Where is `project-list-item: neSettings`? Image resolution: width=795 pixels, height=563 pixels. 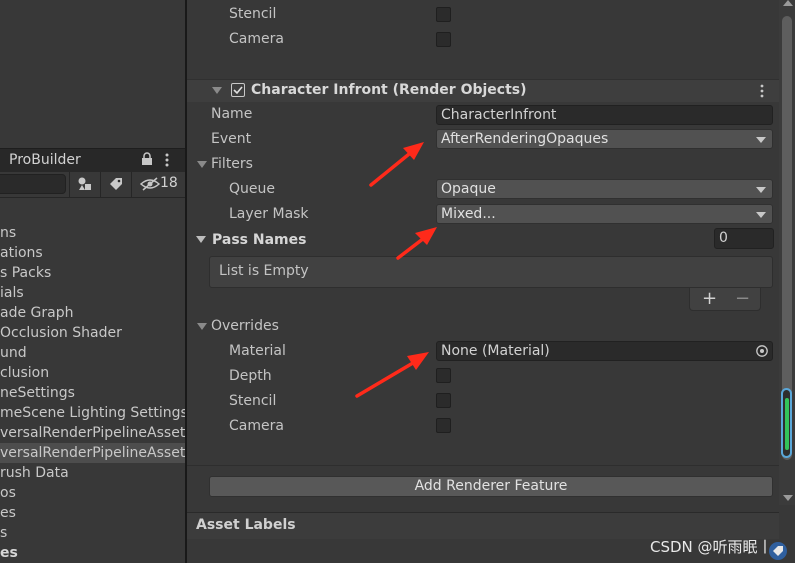 project-list-item: neSettings is located at coordinates (92, 393).